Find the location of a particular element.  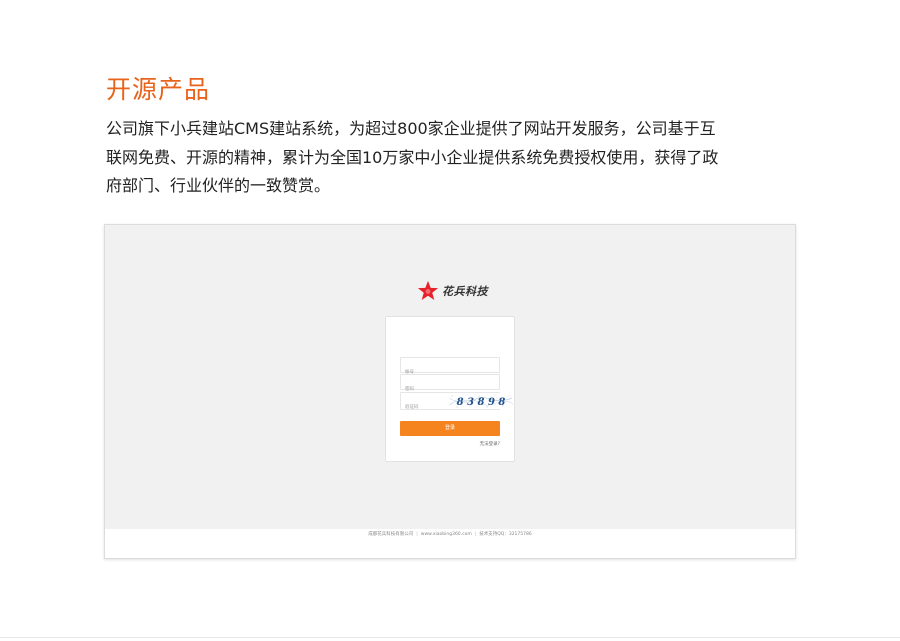

password-field-wrapper is located at coordinates (450, 385).